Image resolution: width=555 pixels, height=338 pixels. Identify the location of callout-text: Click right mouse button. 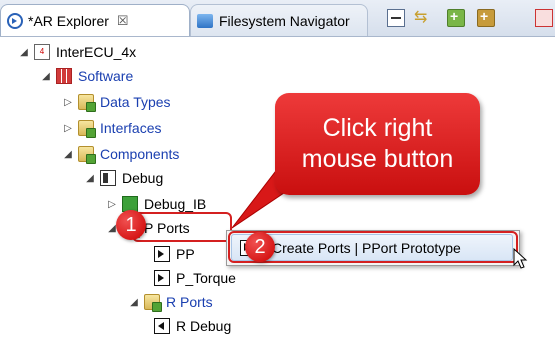
(377, 143).